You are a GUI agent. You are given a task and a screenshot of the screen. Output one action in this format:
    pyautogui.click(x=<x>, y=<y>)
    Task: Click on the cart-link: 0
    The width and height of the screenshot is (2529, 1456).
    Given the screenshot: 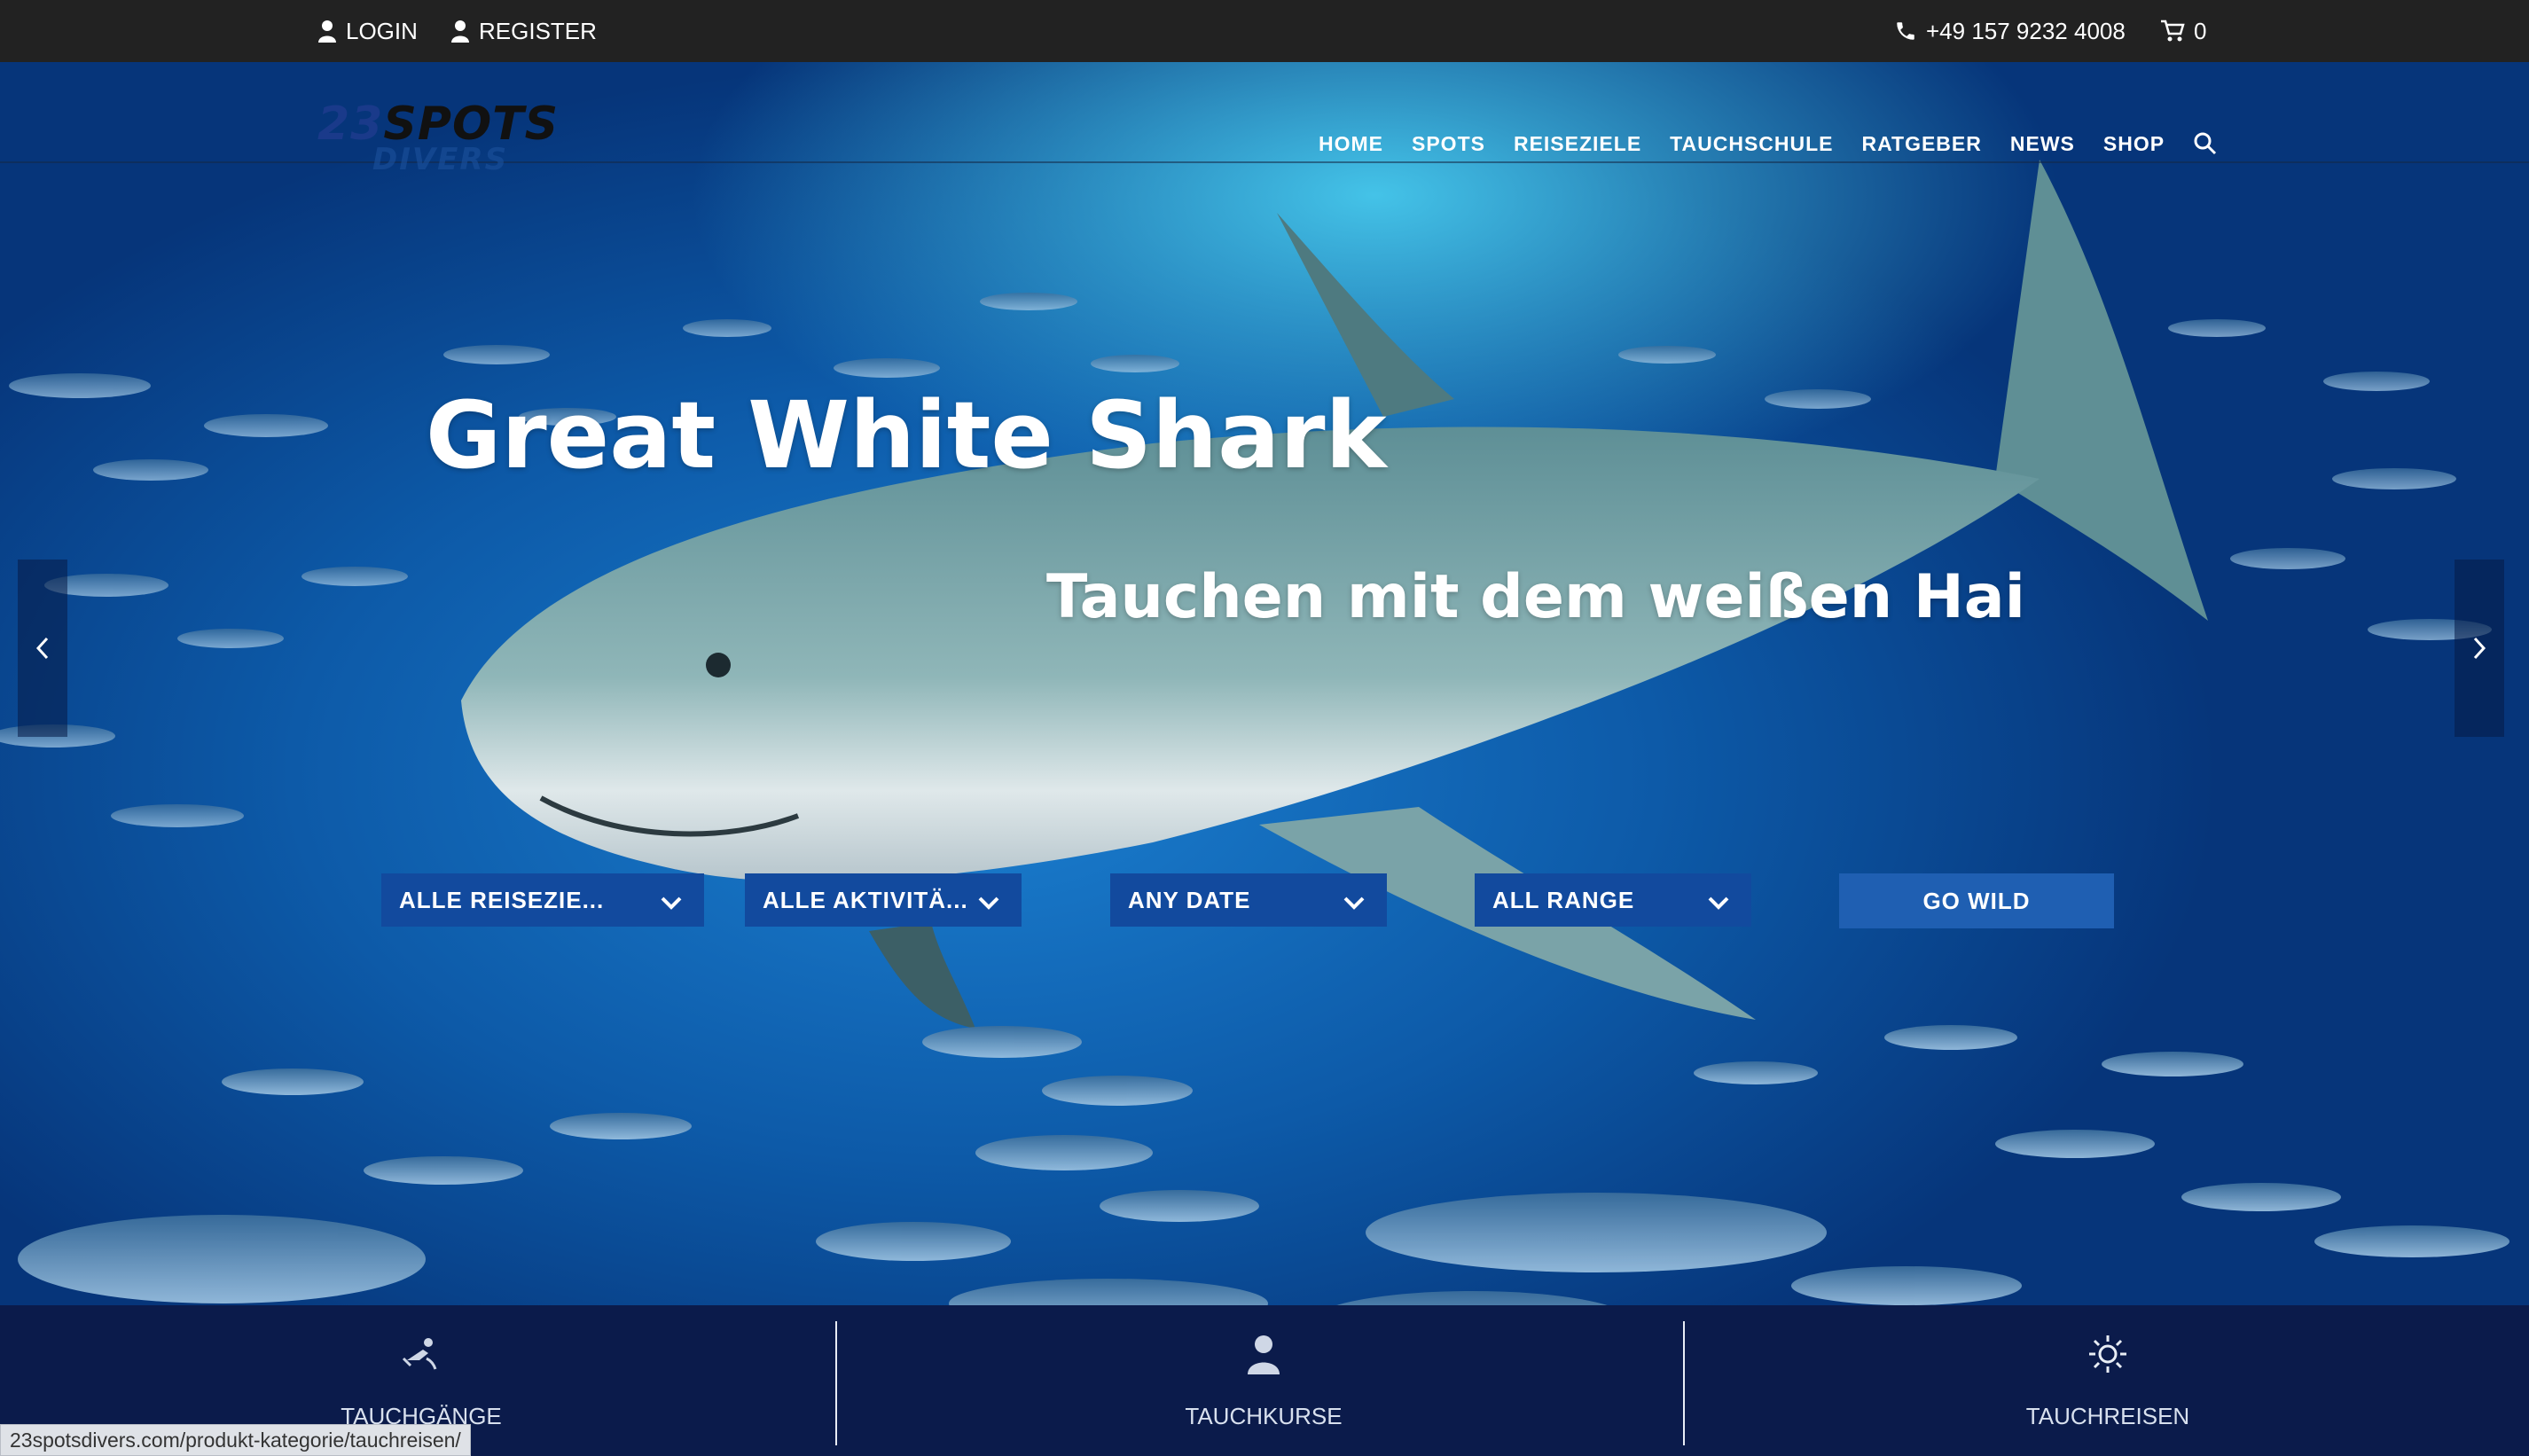 What is the action you would take?
    pyautogui.click(x=2183, y=31)
    